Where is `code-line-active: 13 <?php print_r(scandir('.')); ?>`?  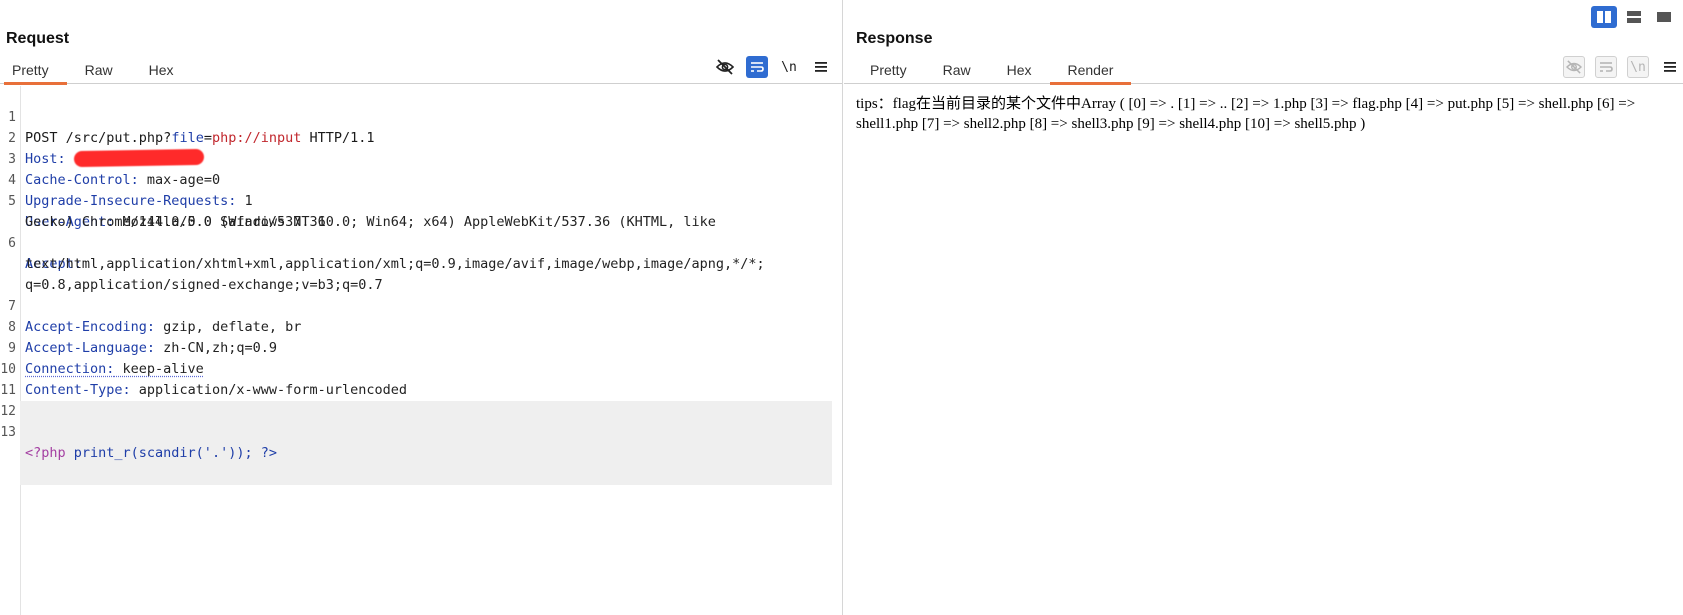
code-line-active: 13 <?php print_r(scandir('.')); ?> is located at coordinates (416, 443).